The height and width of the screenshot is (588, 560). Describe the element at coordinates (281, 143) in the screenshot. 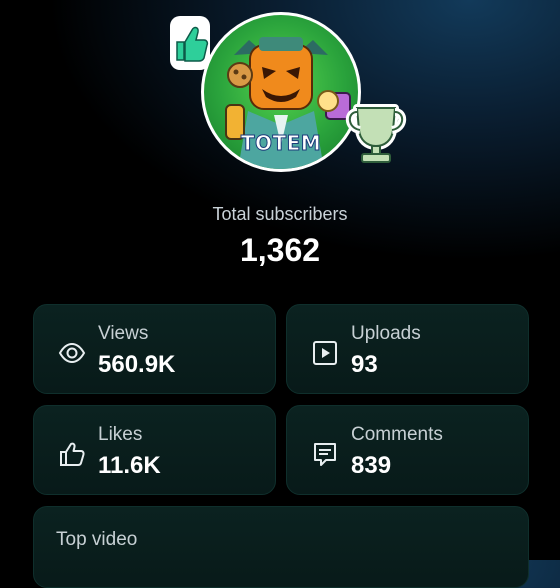

I see `avatar-label: TOTEM` at that location.